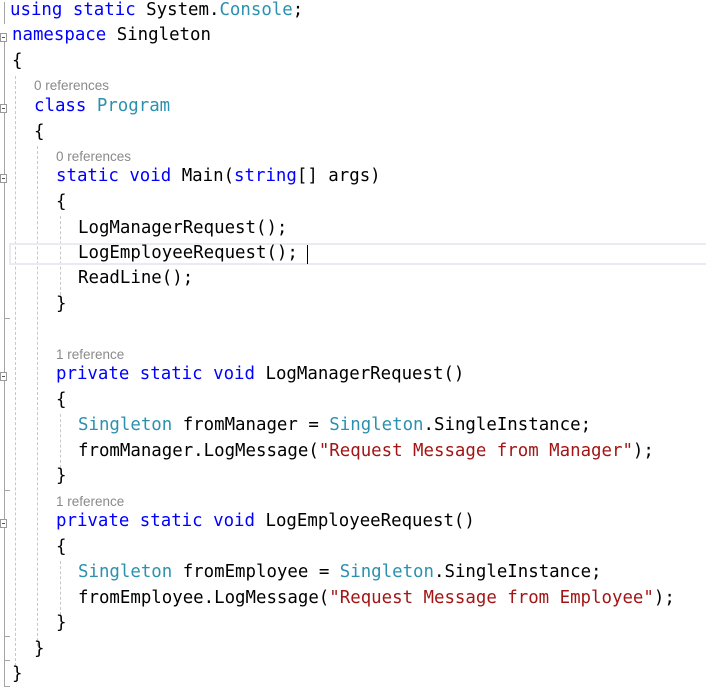 The image size is (706, 691). What do you see at coordinates (298, 10) in the screenshot?
I see `punct: ;` at bounding box center [298, 10].